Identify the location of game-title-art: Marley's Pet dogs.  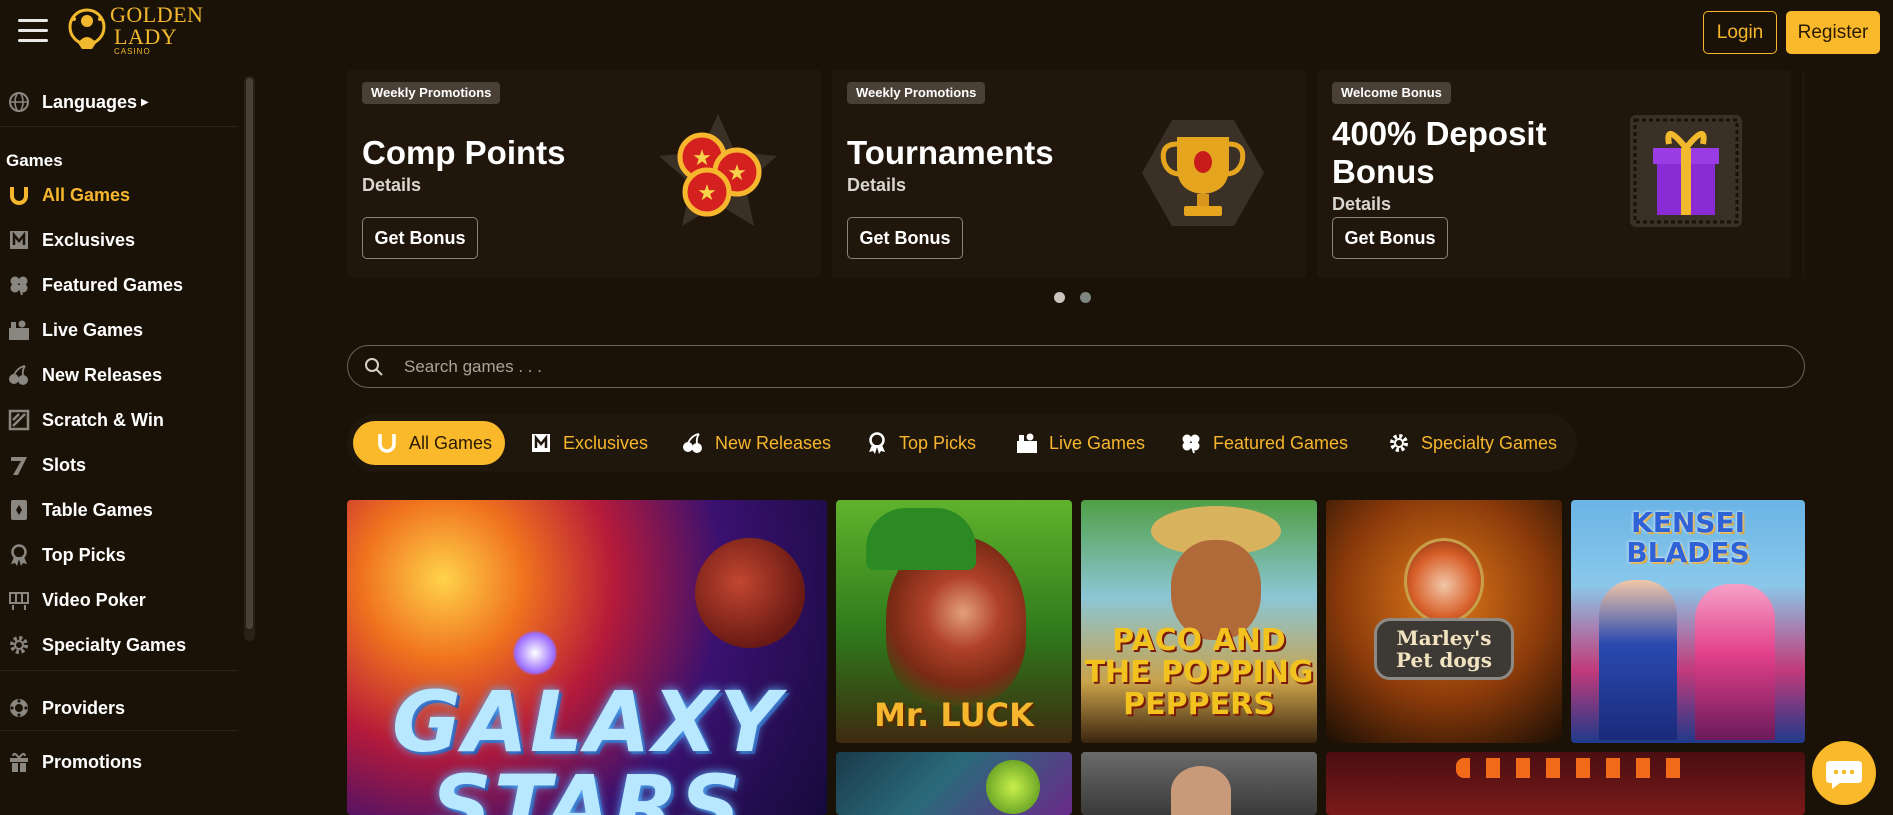
(1444, 649).